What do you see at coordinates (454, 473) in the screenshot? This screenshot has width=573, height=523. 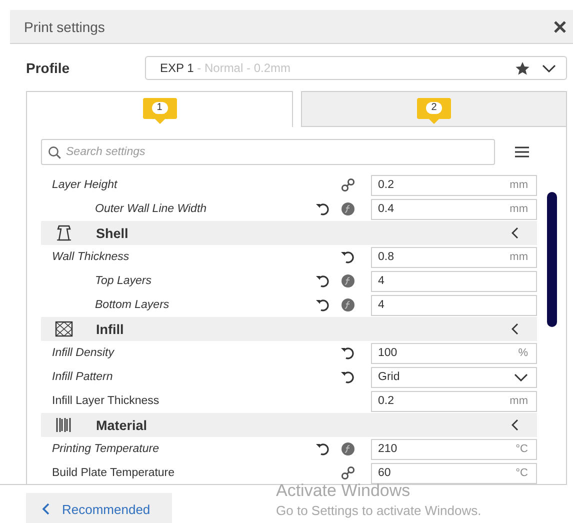 I see `value-field: 60 °C` at bounding box center [454, 473].